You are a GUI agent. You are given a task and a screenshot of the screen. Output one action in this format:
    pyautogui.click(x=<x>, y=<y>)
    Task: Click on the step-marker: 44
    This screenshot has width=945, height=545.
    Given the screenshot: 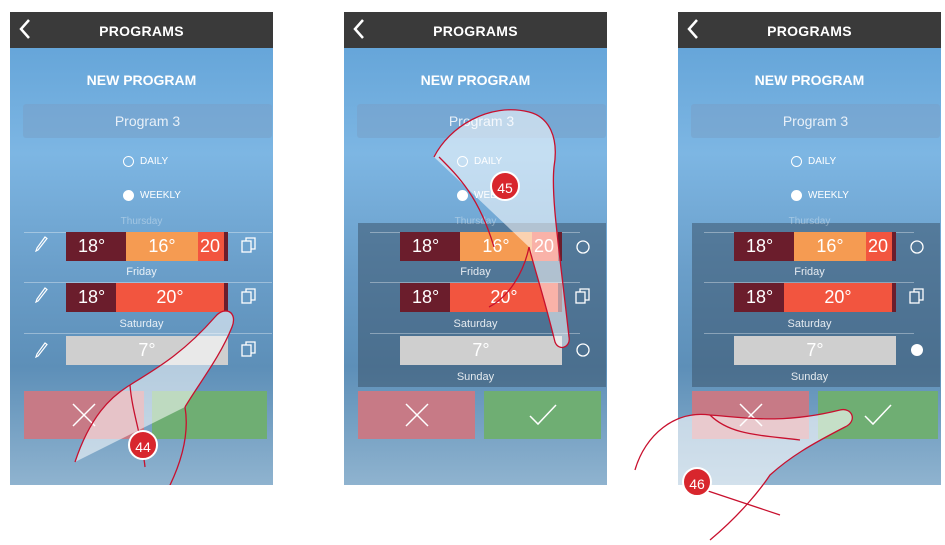 What is the action you would take?
    pyautogui.click(x=143, y=445)
    